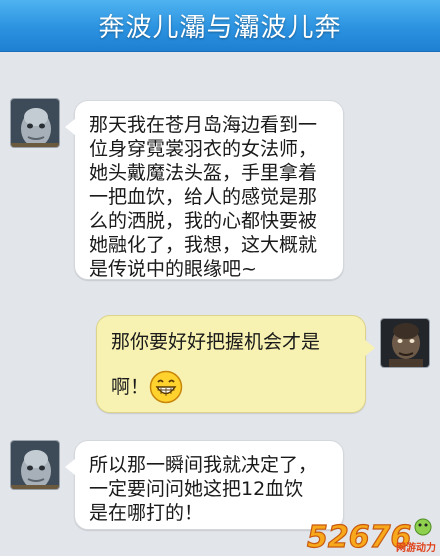 The image size is (440, 556). Describe the element at coordinates (235, 364) in the screenshot. I see `message-bubble-2: 那你要好好把握机会才是 啊！` at that location.